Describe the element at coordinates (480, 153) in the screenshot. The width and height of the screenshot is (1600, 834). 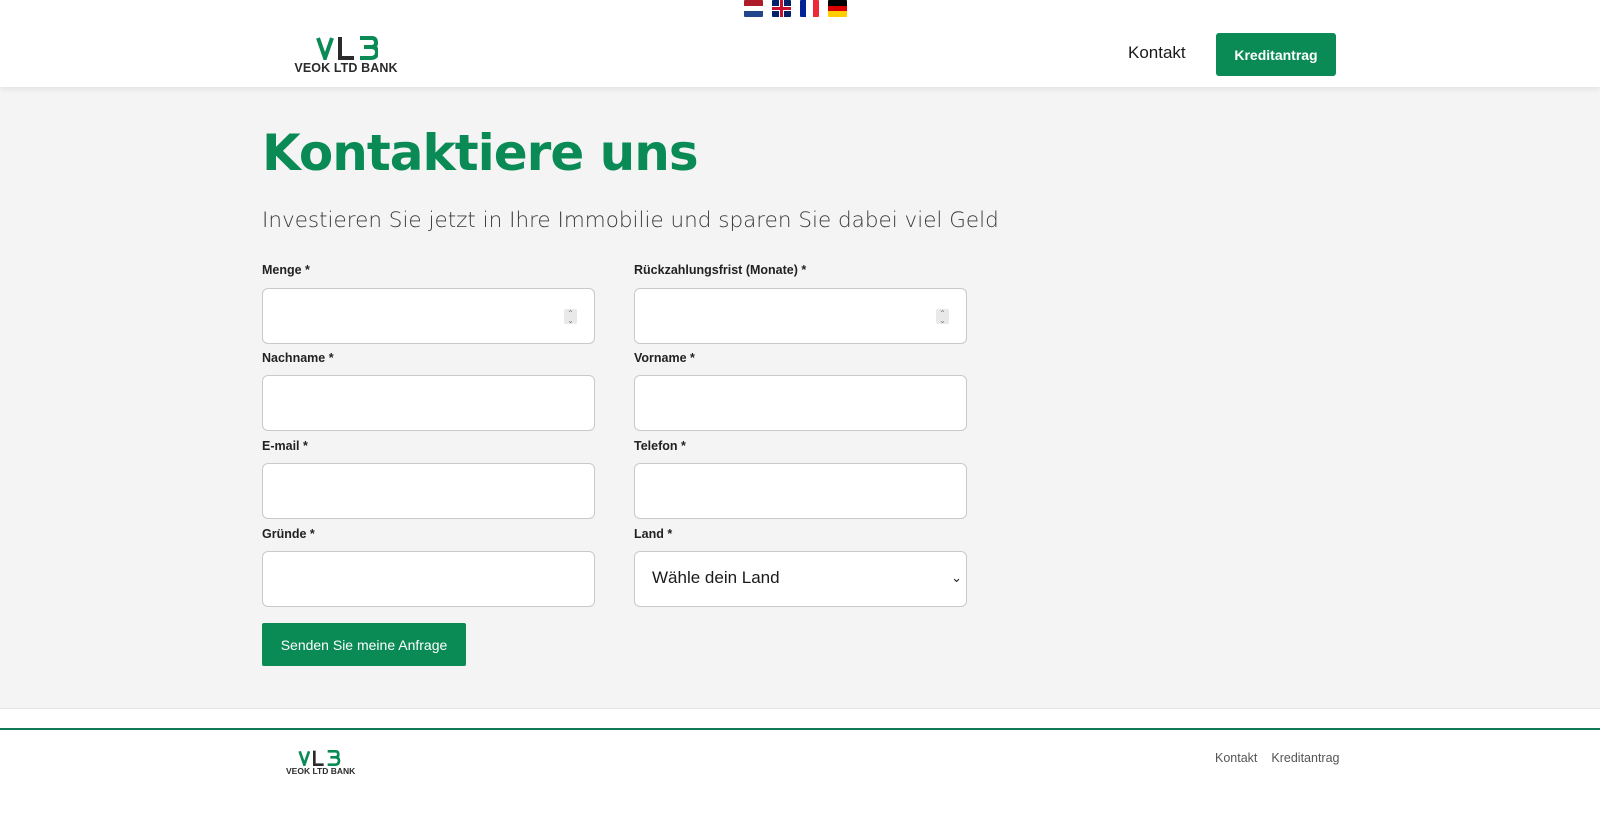
I see `page-title: Kontaktiere uns` at that location.